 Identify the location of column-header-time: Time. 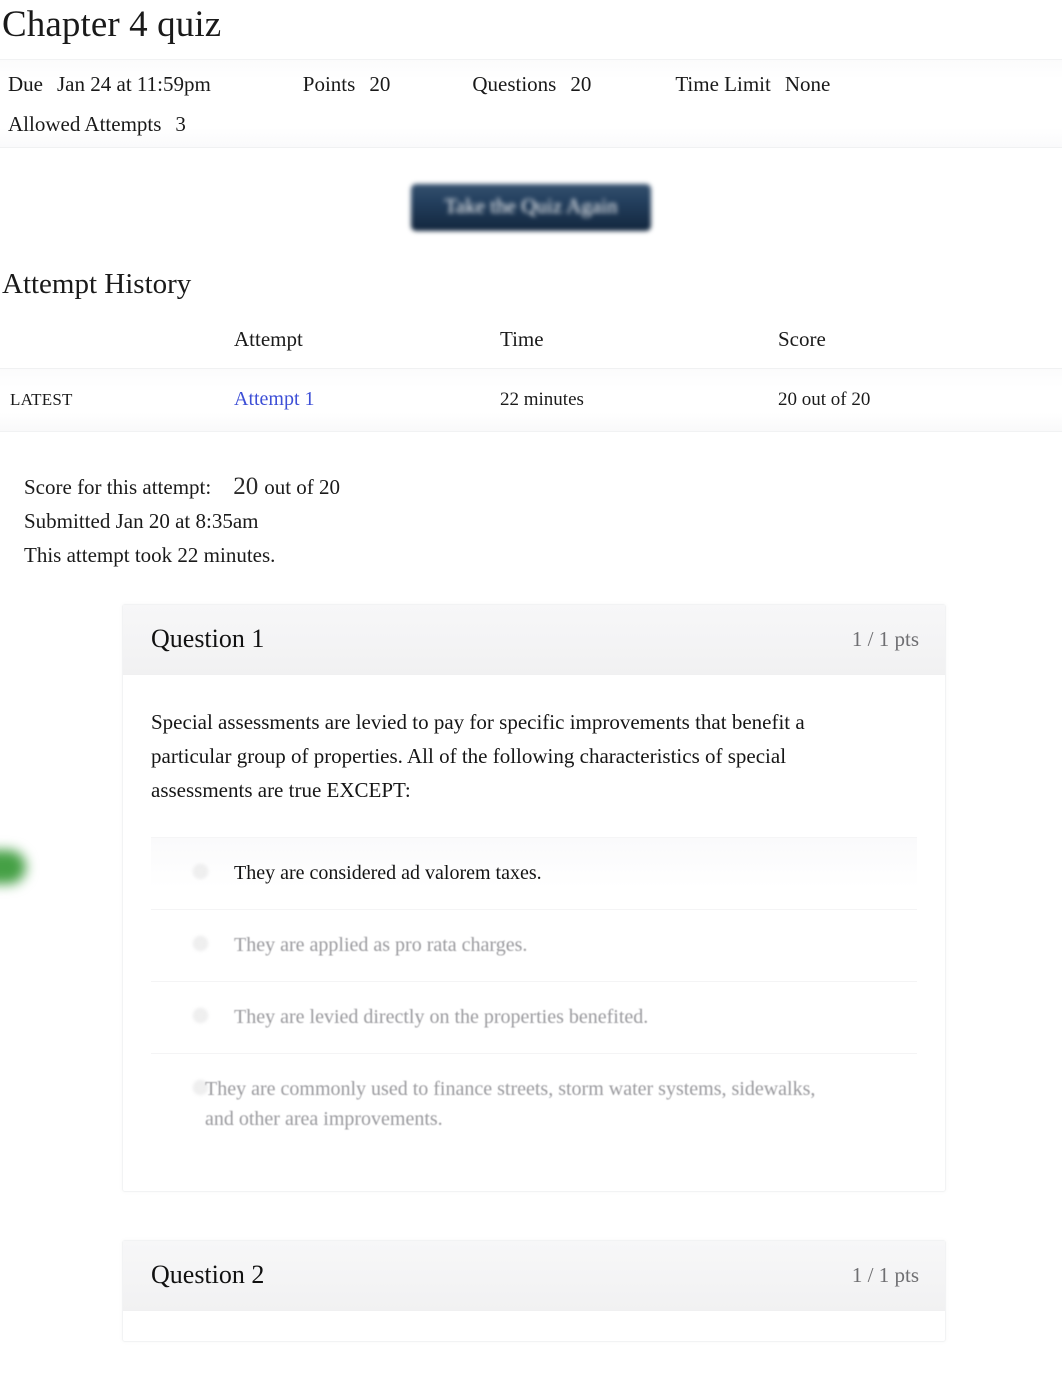
(522, 339).